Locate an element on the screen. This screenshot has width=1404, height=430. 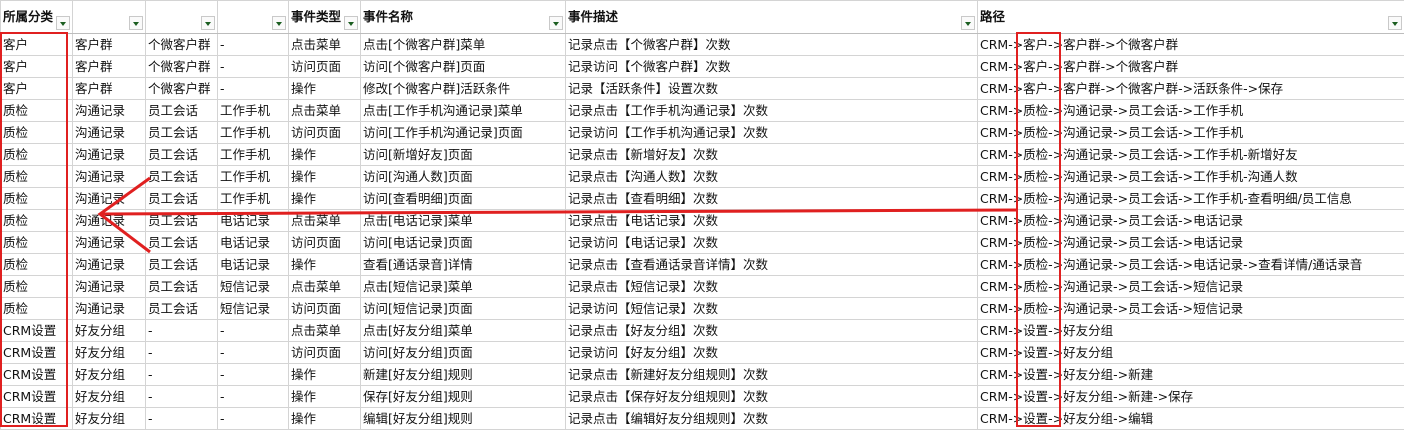
column-header-8: 路径 is located at coordinates (1191, 17).